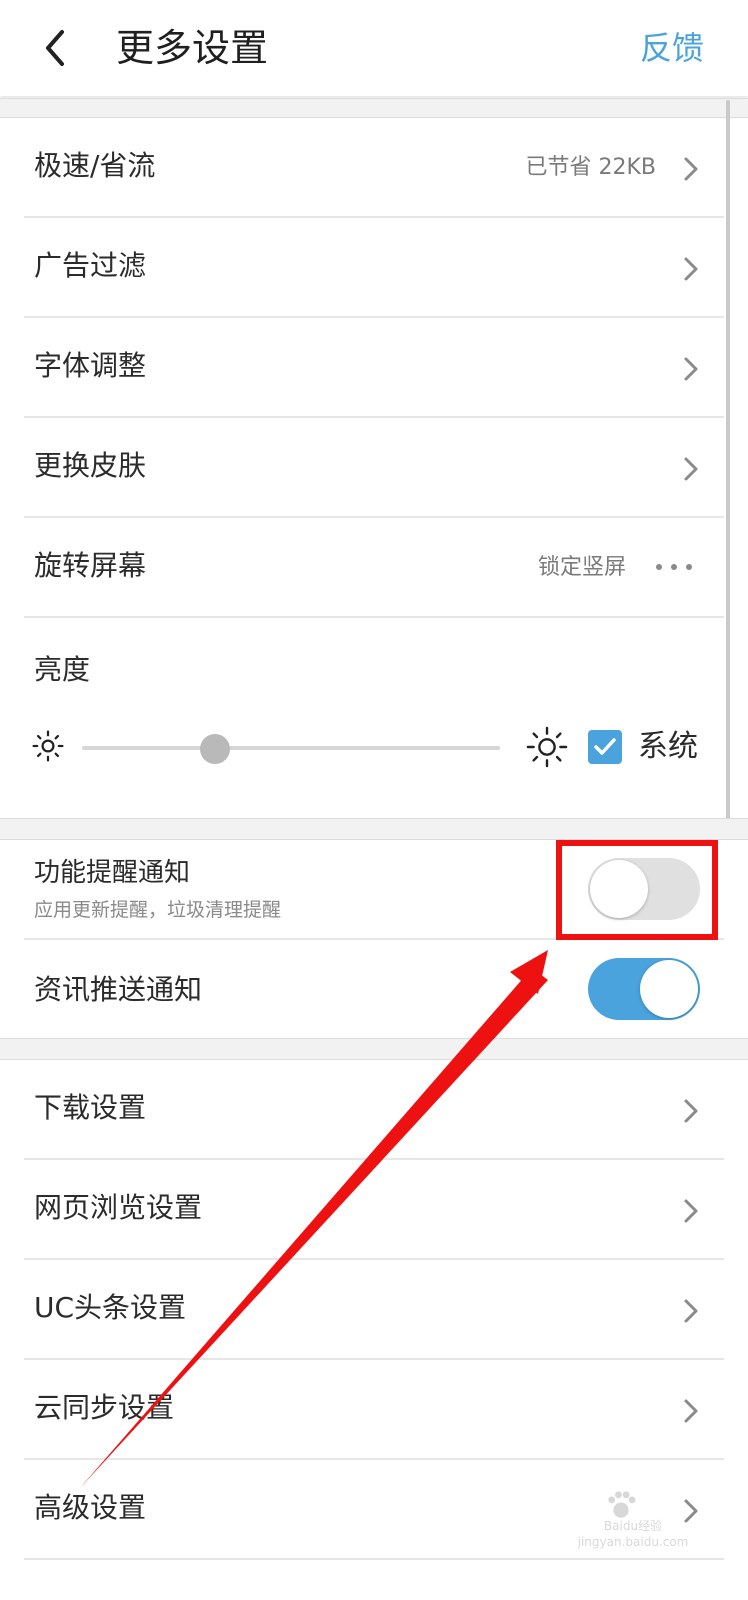 The width and height of the screenshot is (748, 1600). I want to click on header-bar: 更多设置 反馈, so click(374, 48).